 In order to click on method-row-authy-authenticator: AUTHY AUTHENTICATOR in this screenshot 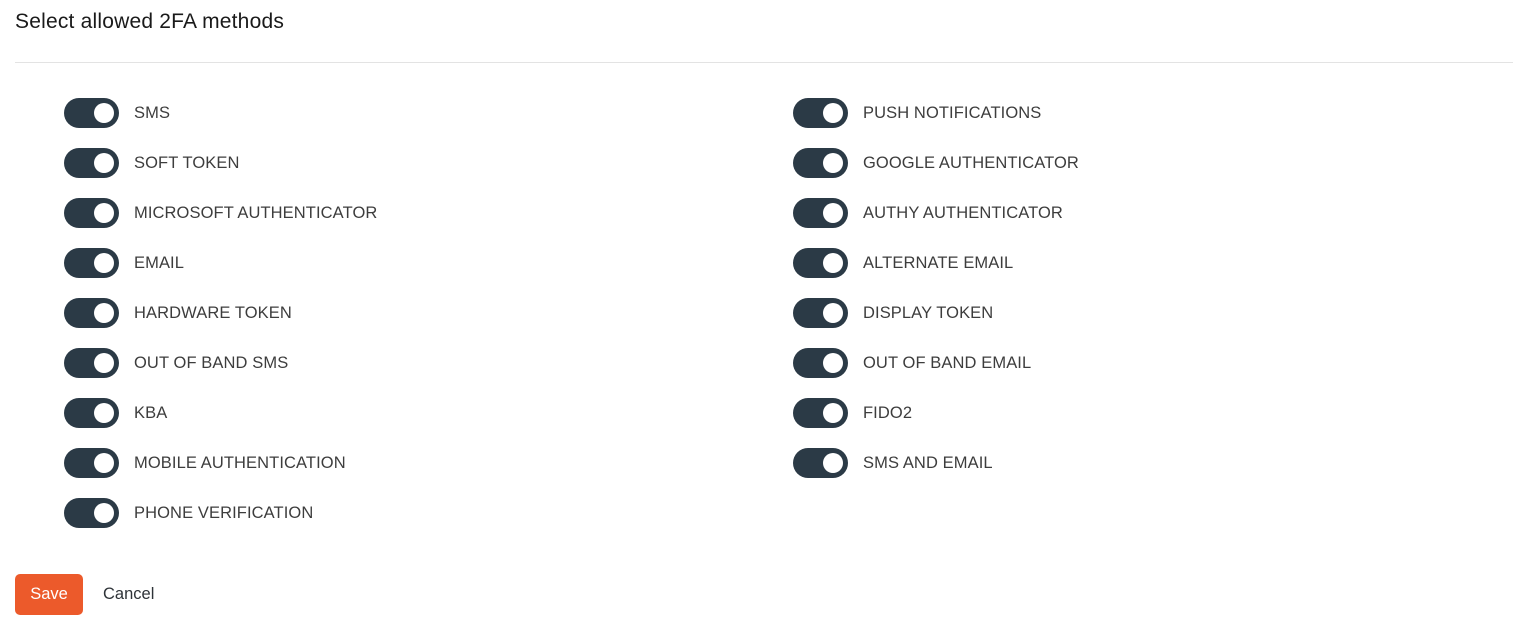, I will do `click(936, 213)`.